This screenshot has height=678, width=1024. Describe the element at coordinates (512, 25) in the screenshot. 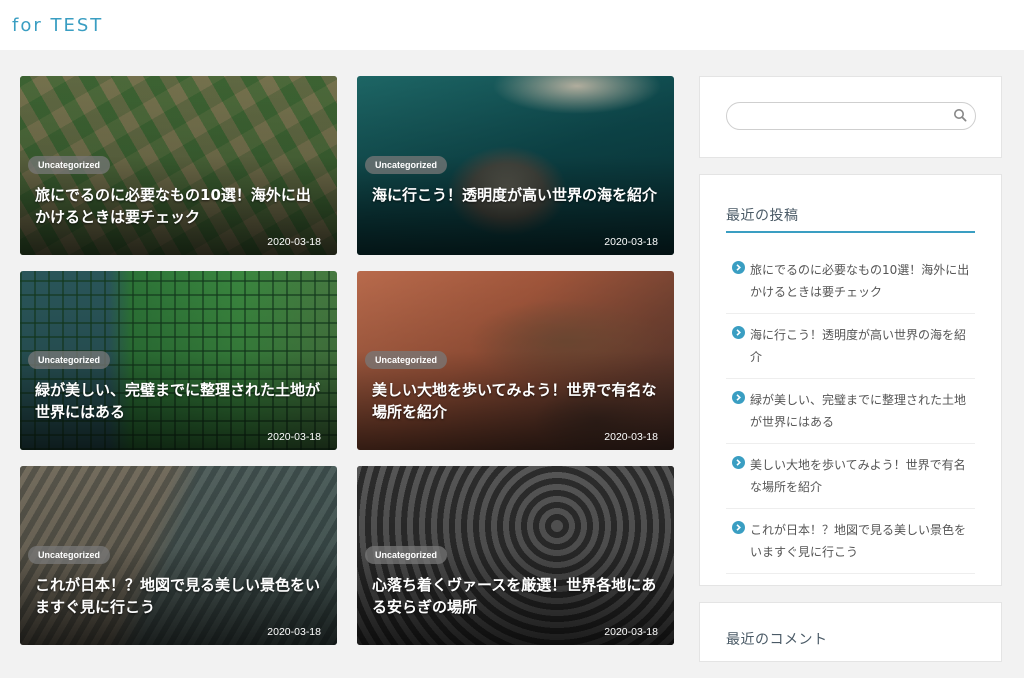

I see `site-header: for TEST` at that location.